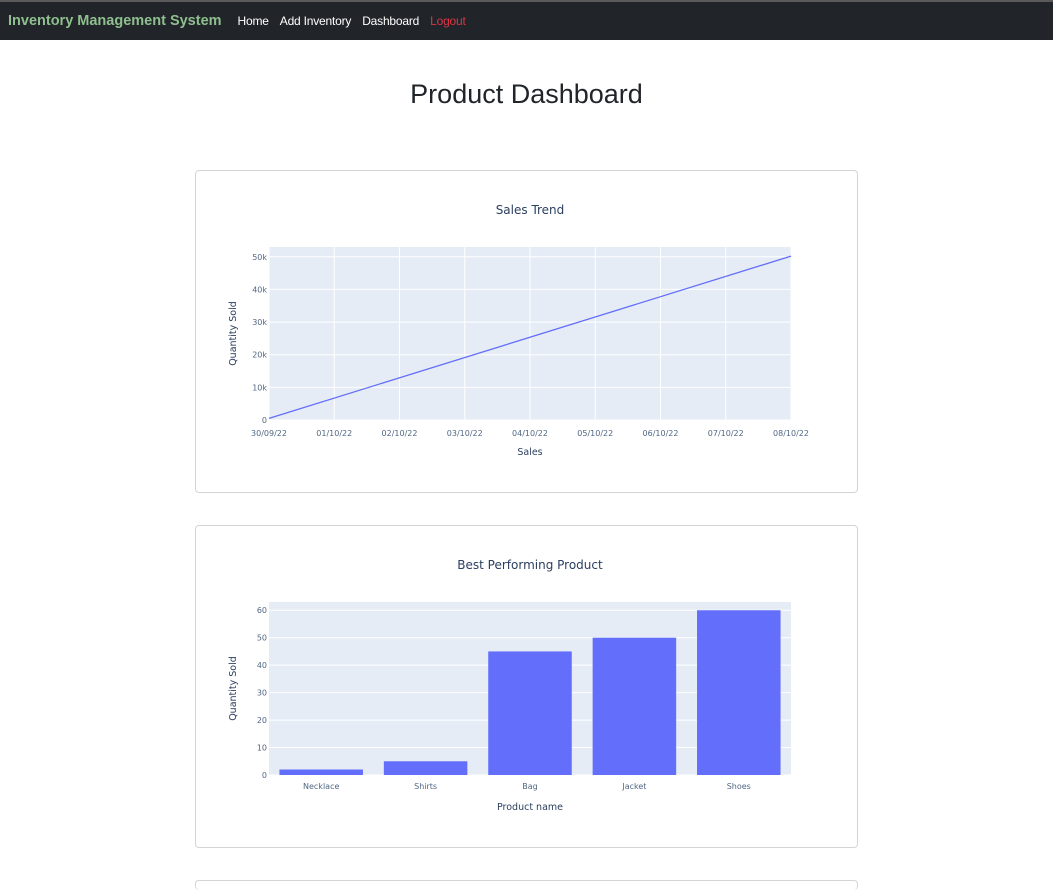  Describe the element at coordinates (661, 433) in the screenshot. I see `x-tick-label: 06/10/22` at that location.